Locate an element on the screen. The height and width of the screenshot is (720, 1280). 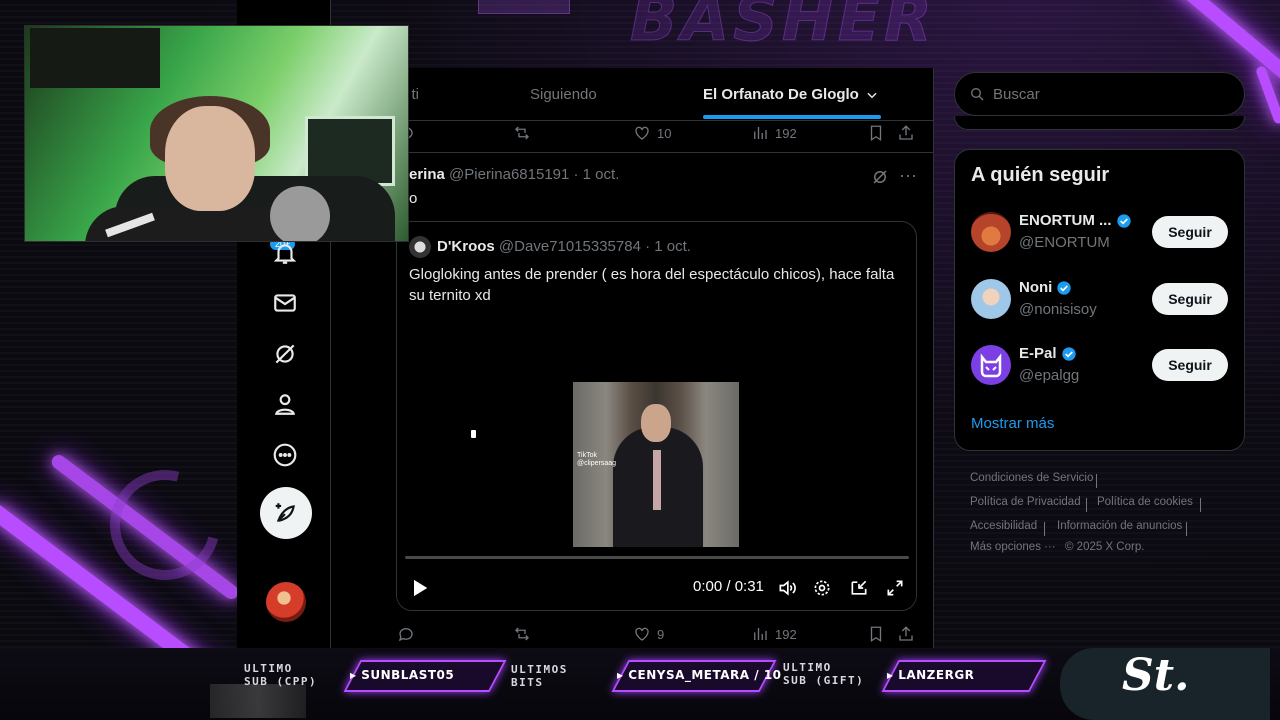
last-sub-value: ▸ SUNBLAST05 is located at coordinates (402, 675).